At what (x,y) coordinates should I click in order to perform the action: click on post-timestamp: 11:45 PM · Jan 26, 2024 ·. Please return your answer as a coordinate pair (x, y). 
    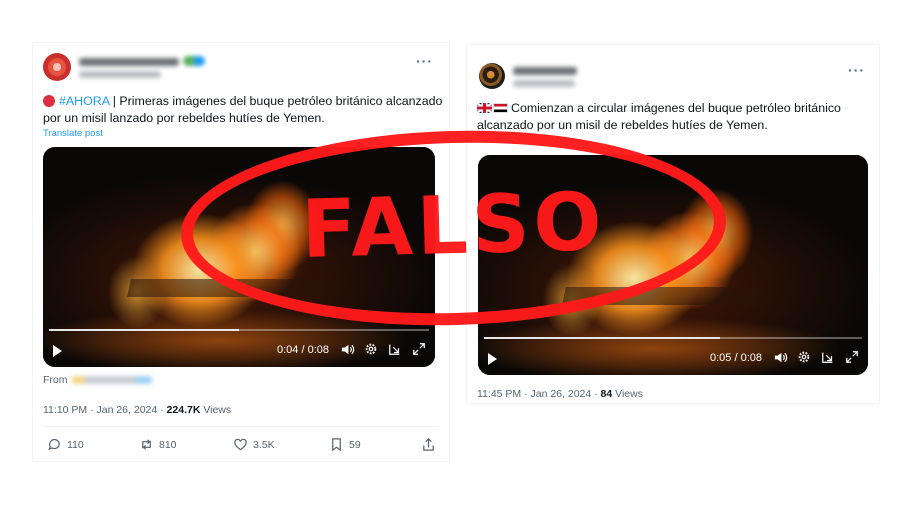
    Looking at the image, I should click on (539, 394).